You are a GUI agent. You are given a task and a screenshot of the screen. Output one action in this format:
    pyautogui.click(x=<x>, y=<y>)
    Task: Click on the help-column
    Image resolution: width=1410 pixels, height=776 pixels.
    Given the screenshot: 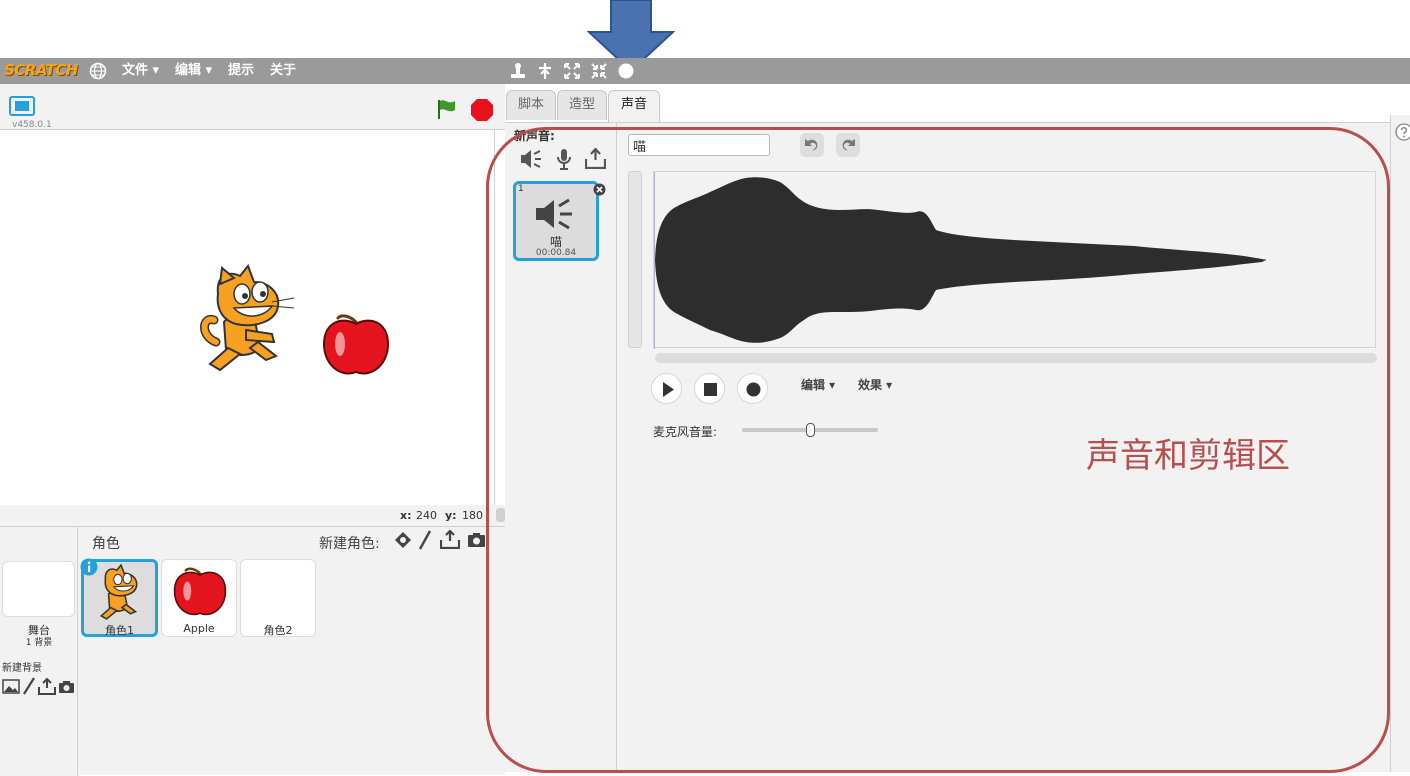 What is the action you would take?
    pyautogui.click(x=1400, y=443)
    